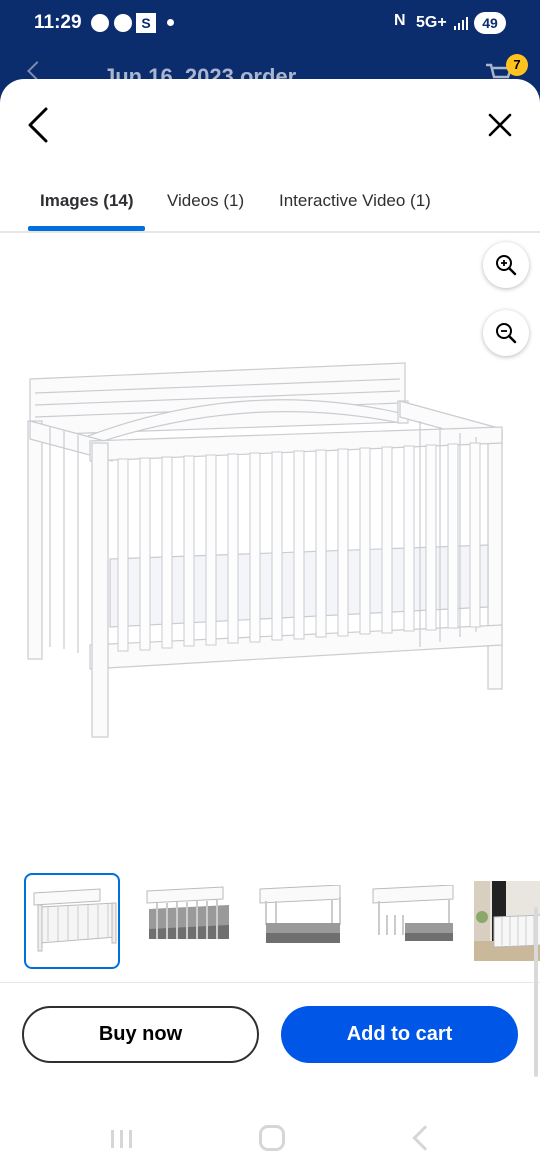  What do you see at coordinates (123, 23) in the screenshot?
I see `whatsapp-icon` at bounding box center [123, 23].